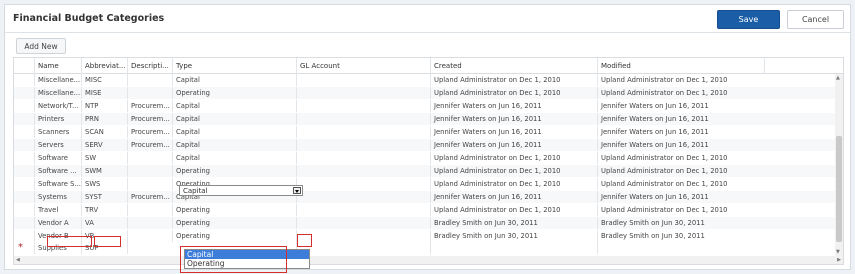  I want to click on cell-abbreviation: MISC, so click(104, 80).